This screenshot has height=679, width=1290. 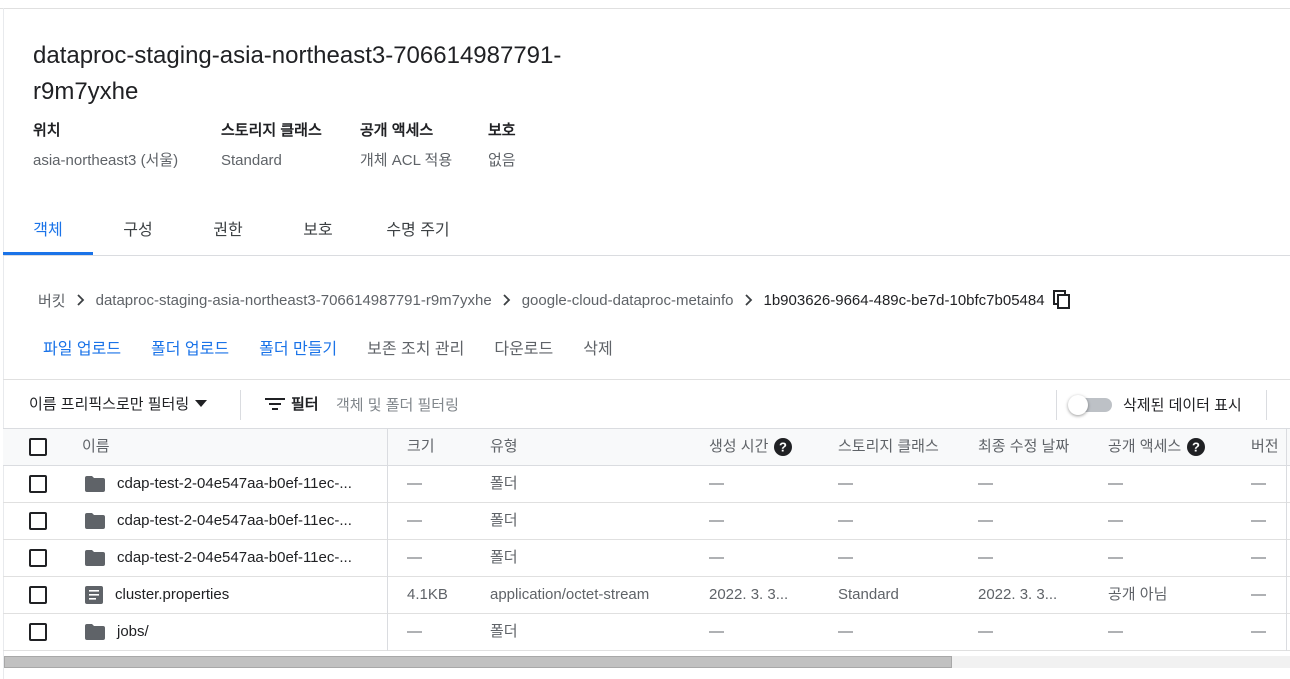 What do you see at coordinates (298, 347) in the screenshot?
I see `create-folder-button: 폴더 만들기` at bounding box center [298, 347].